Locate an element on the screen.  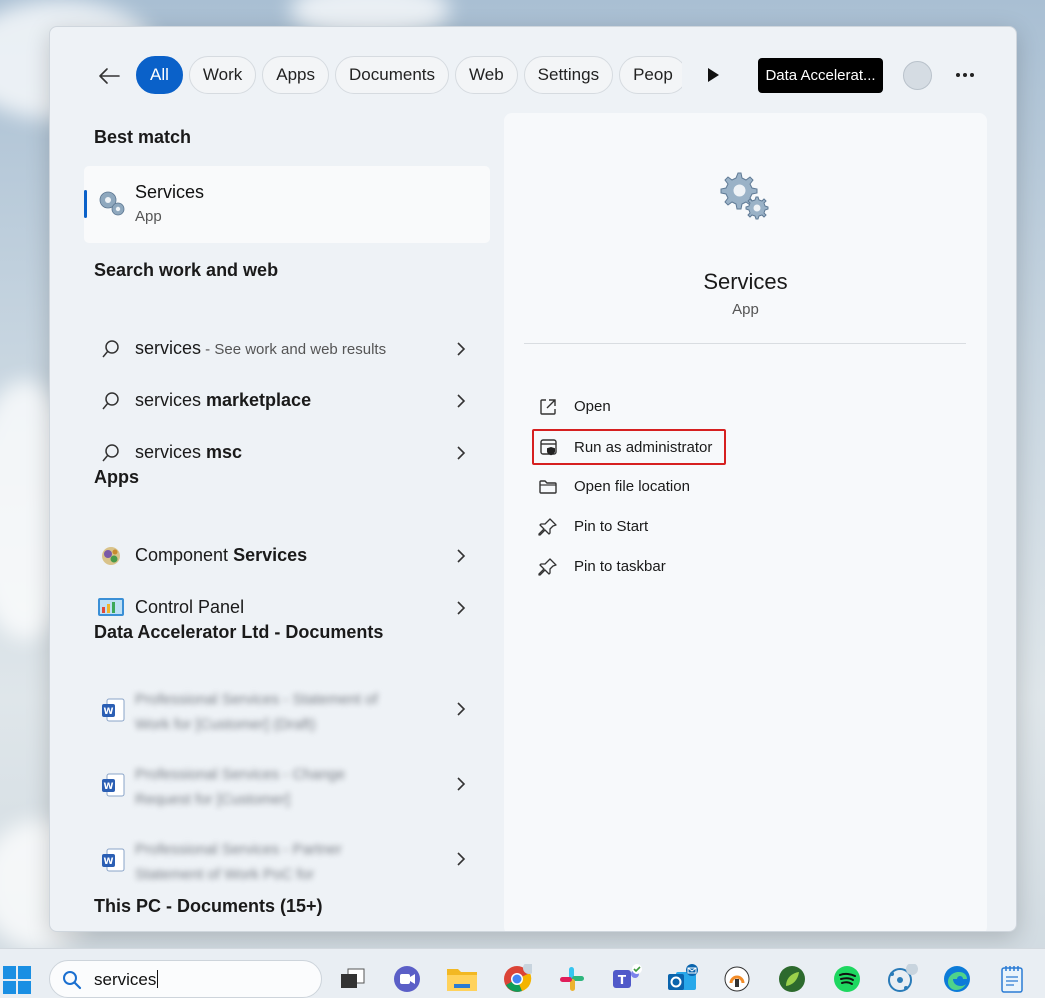
web-result-row: services marketplace is located at coordinates (287, 401).